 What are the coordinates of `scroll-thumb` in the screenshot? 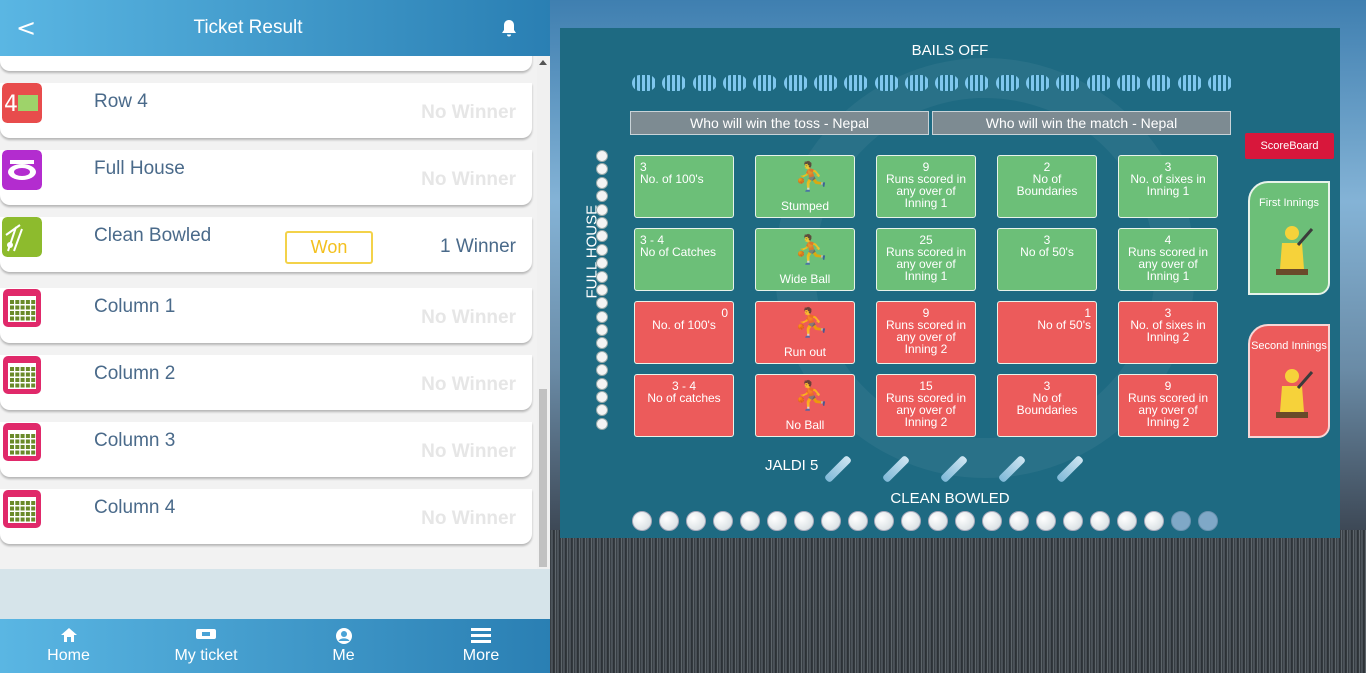 It's located at (543, 478).